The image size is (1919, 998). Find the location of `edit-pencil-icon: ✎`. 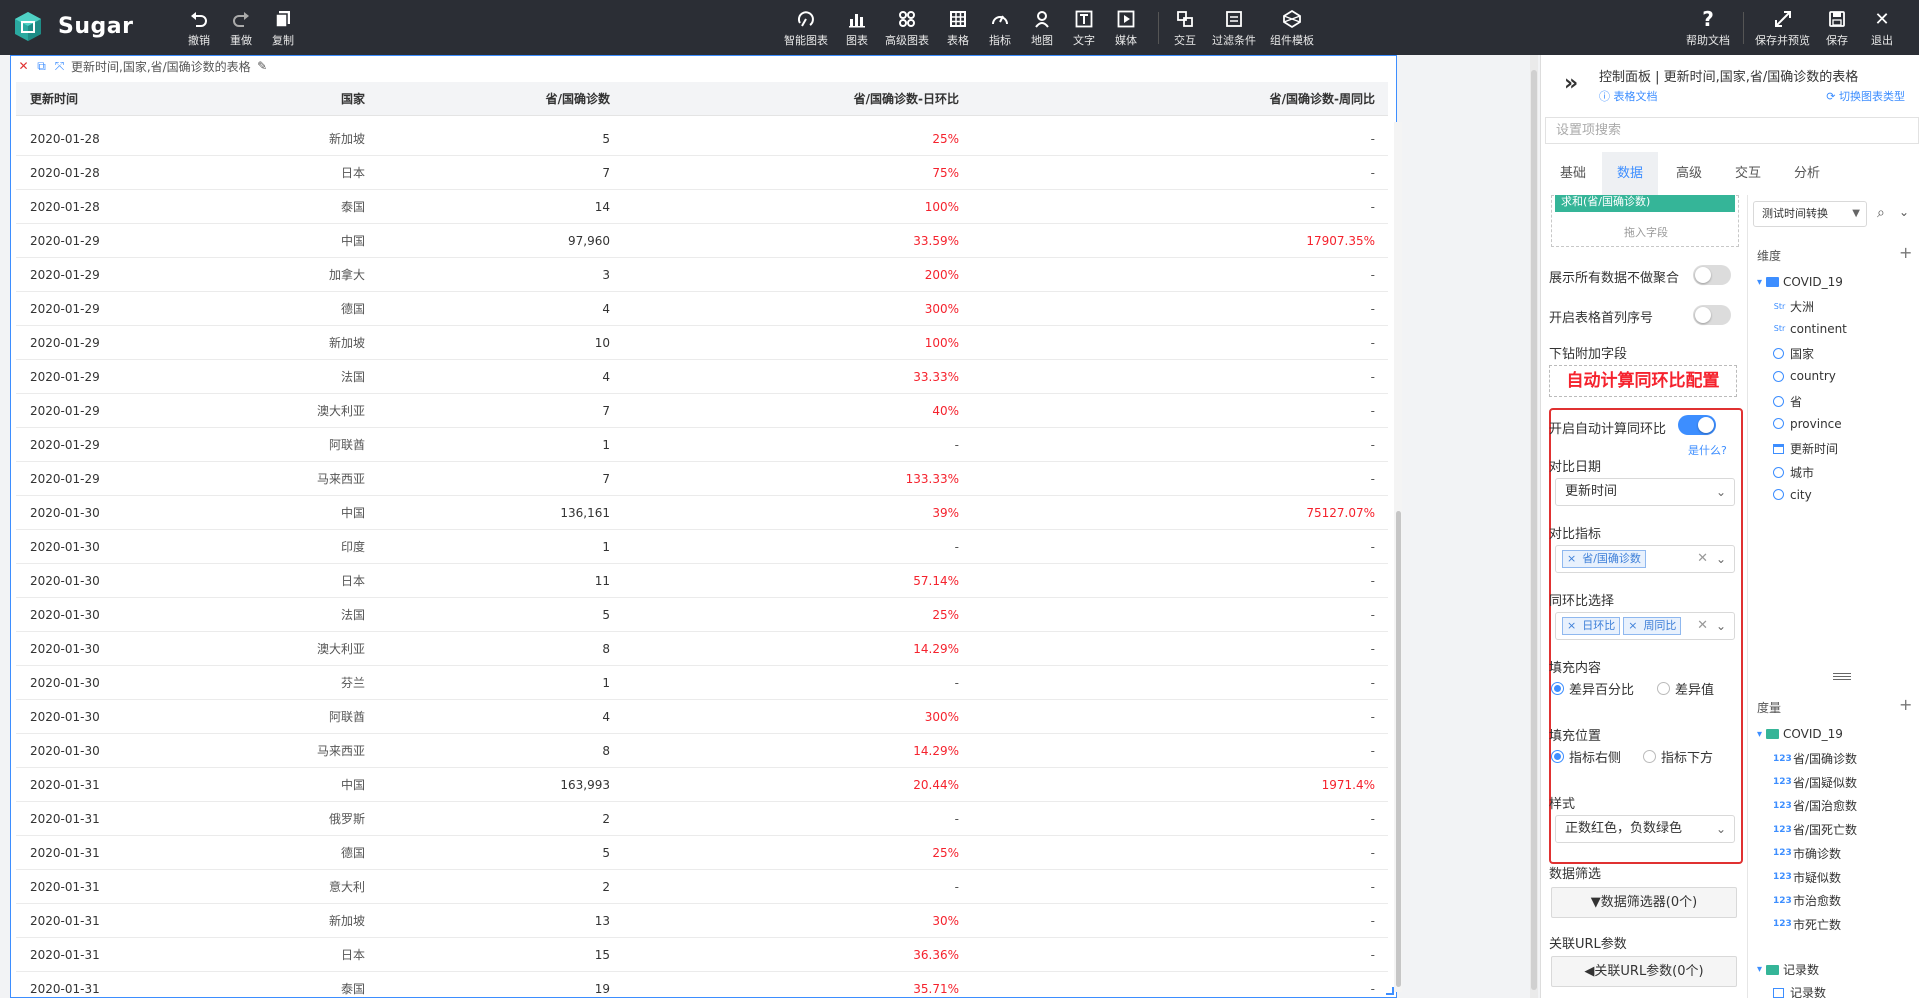

edit-pencil-icon: ✎ is located at coordinates (262, 66).